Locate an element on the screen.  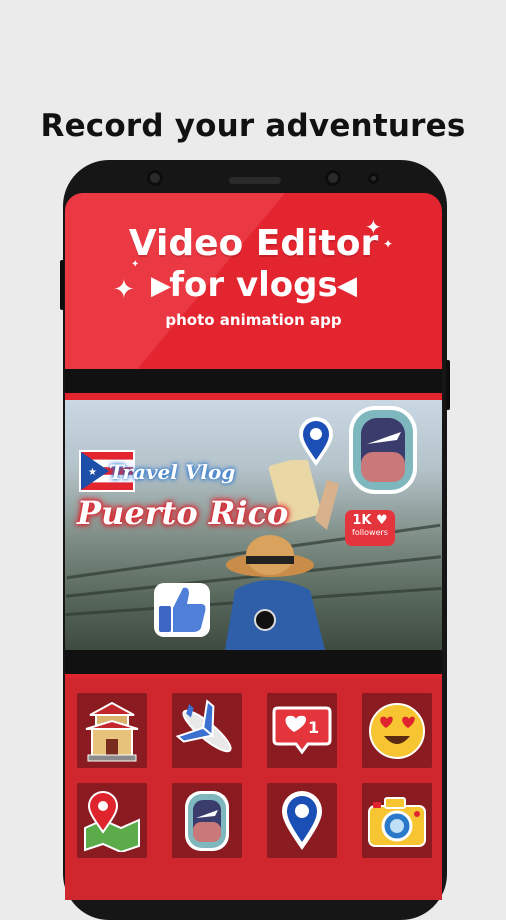
sticker-camera is located at coordinates (397, 820).